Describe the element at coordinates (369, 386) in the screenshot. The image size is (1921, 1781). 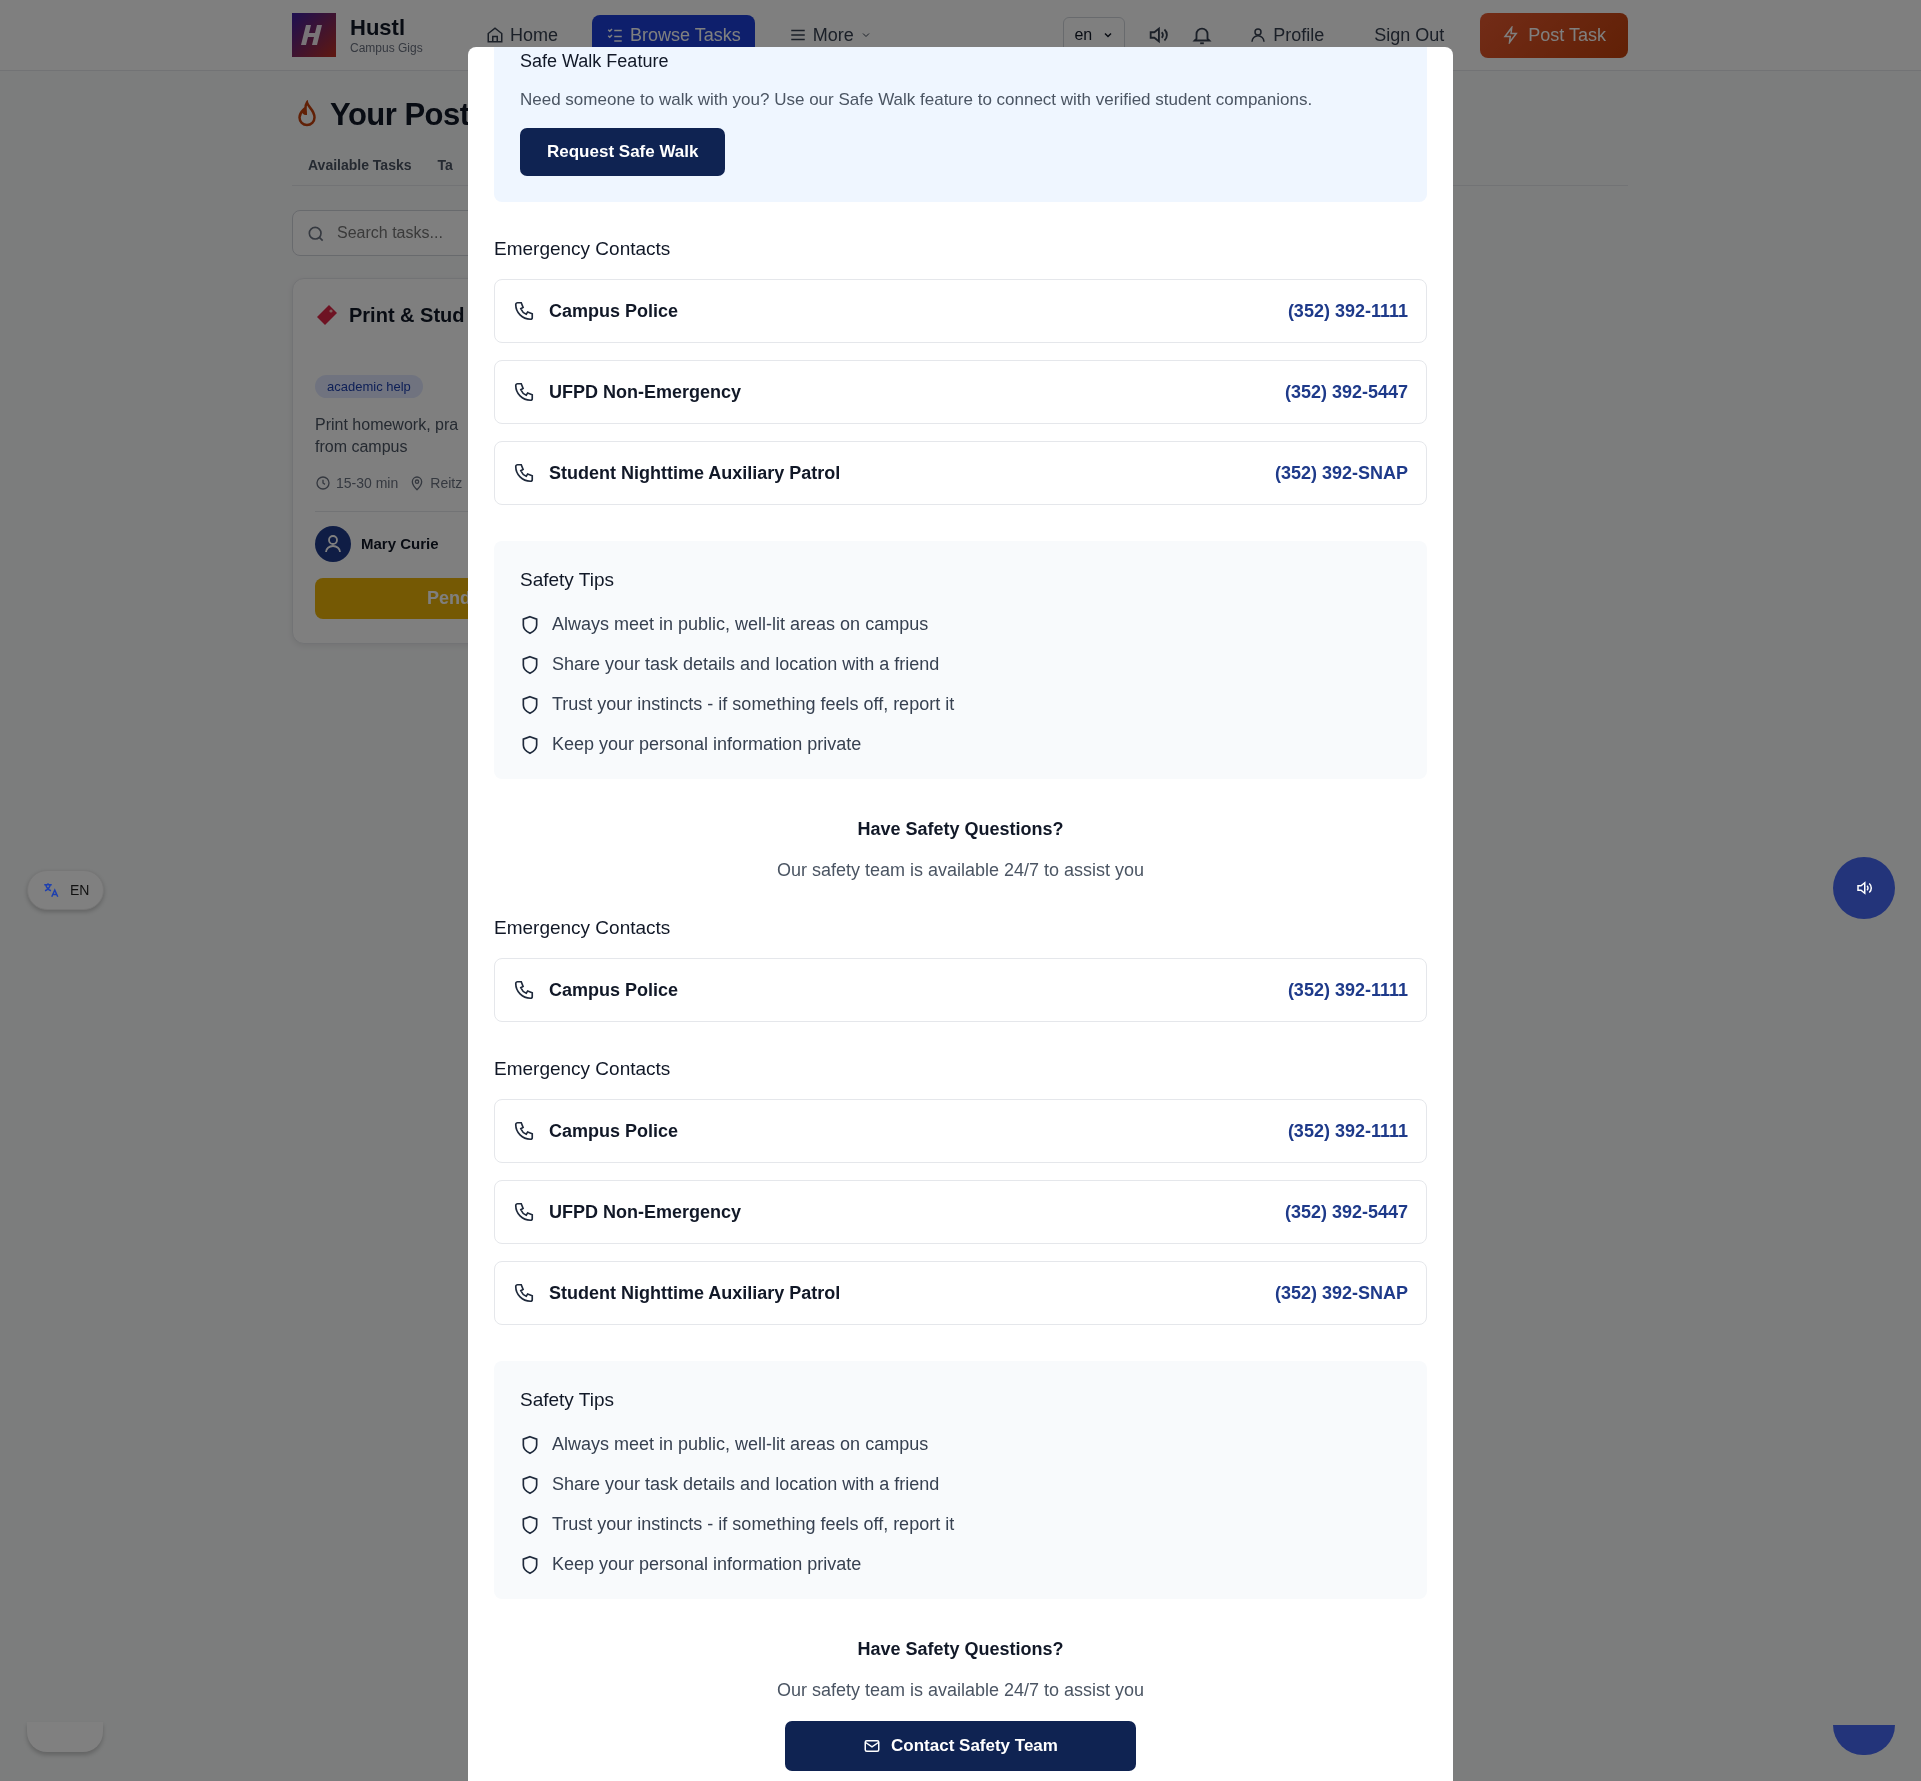
I see `category-tag: academic help` at that location.